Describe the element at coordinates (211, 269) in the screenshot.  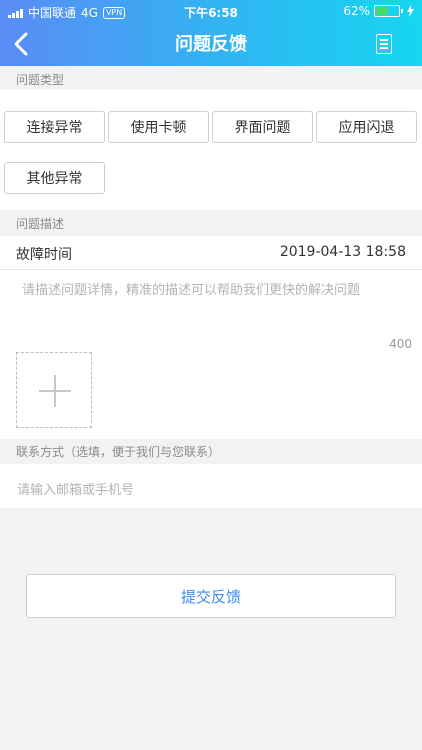
I see `divider` at that location.